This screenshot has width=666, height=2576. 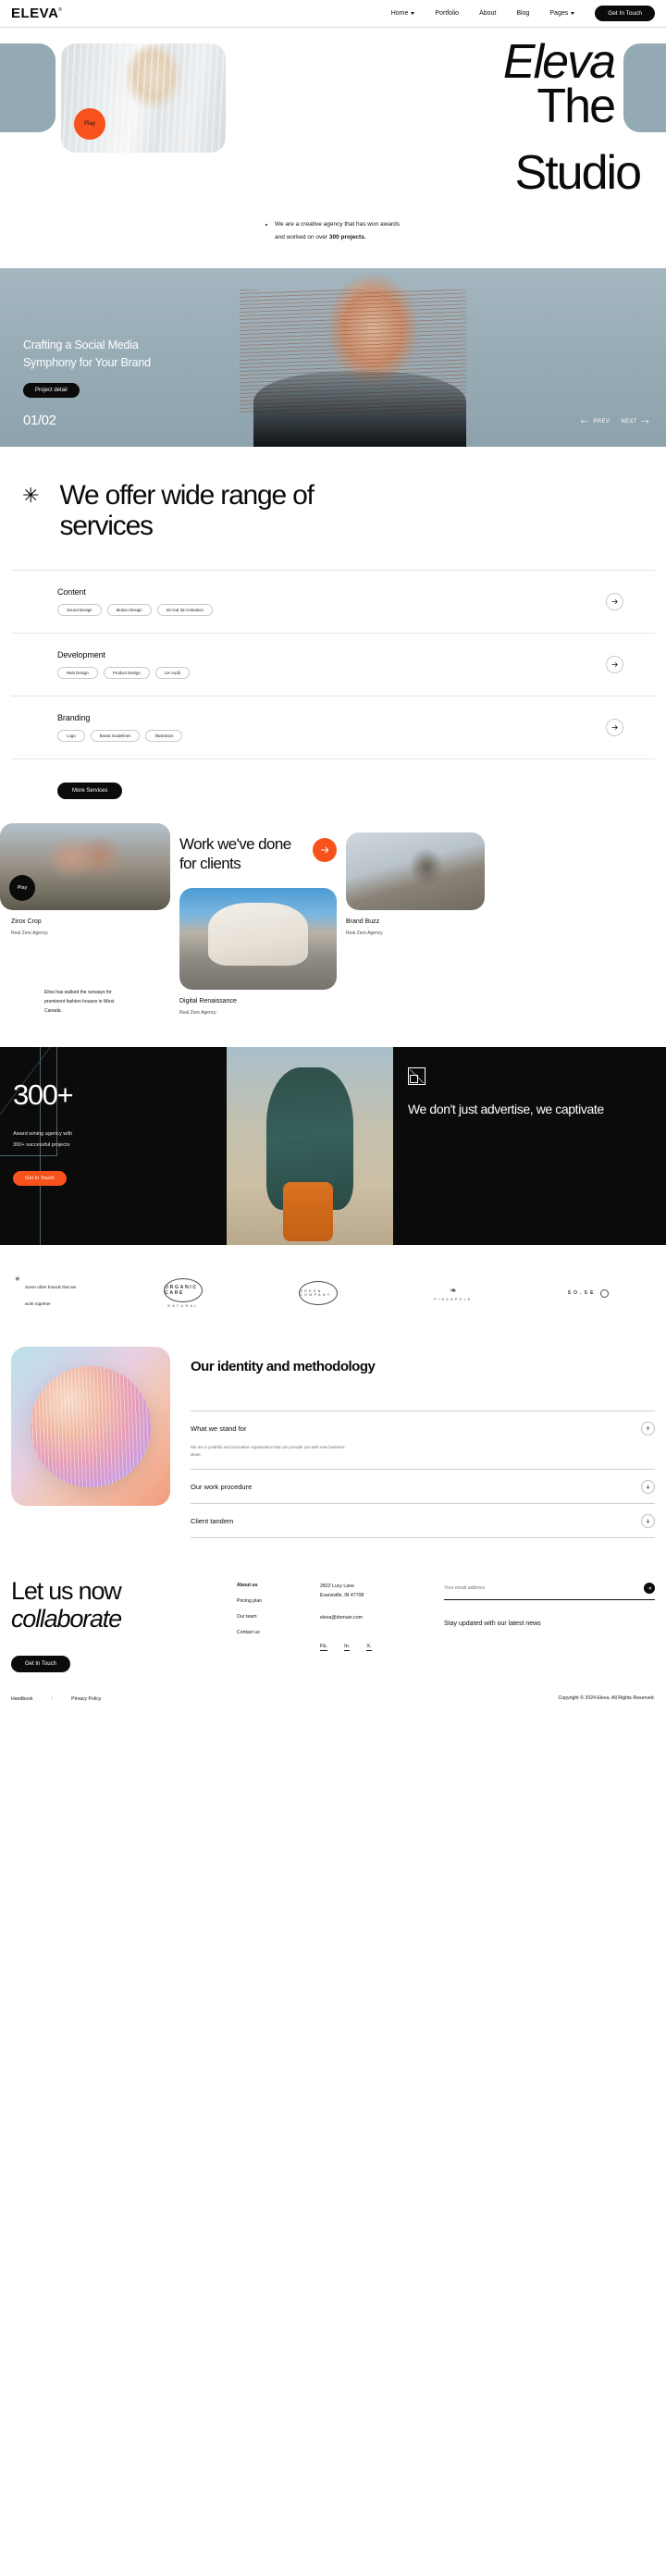 I want to click on service-tag: Motion Design, so click(x=129, y=609).